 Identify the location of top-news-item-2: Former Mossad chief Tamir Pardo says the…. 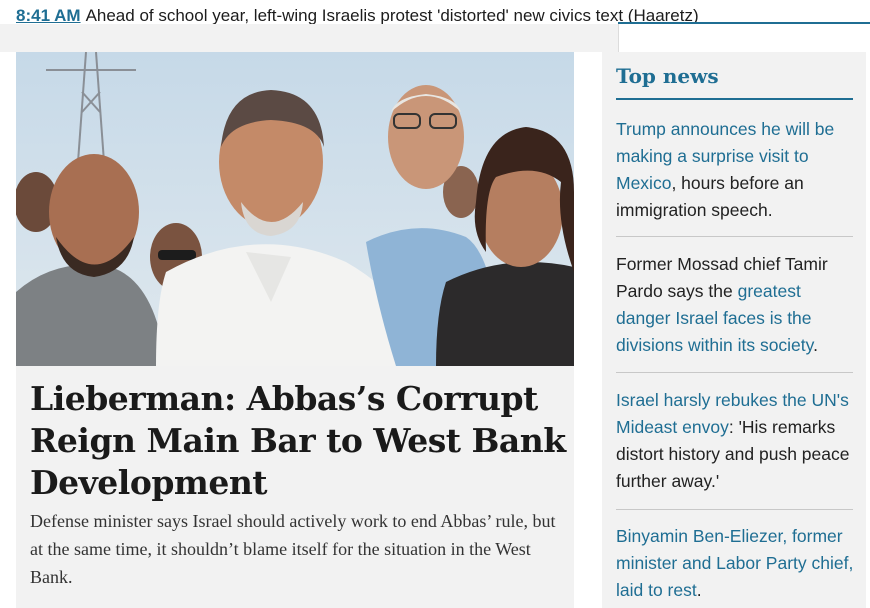
(735, 305).